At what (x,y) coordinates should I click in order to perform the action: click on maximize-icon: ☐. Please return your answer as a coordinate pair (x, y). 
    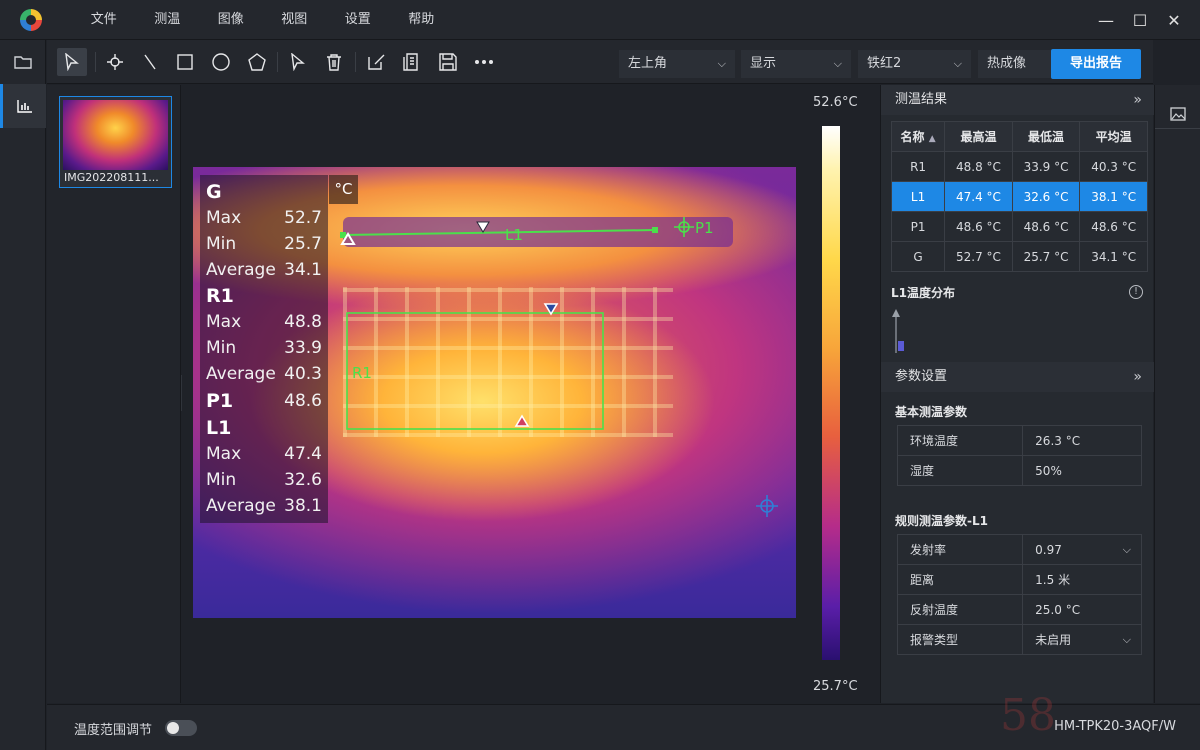
    Looking at the image, I should click on (1140, 20).